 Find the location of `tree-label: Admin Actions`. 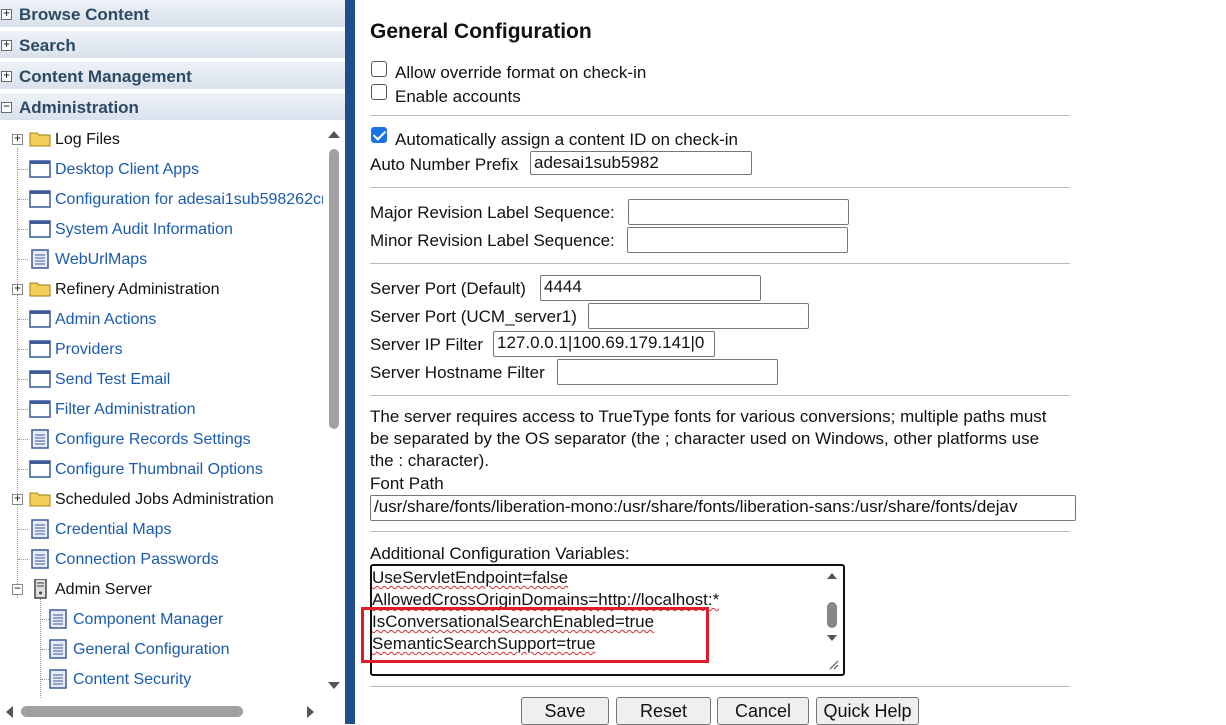

tree-label: Admin Actions is located at coordinates (106, 319).